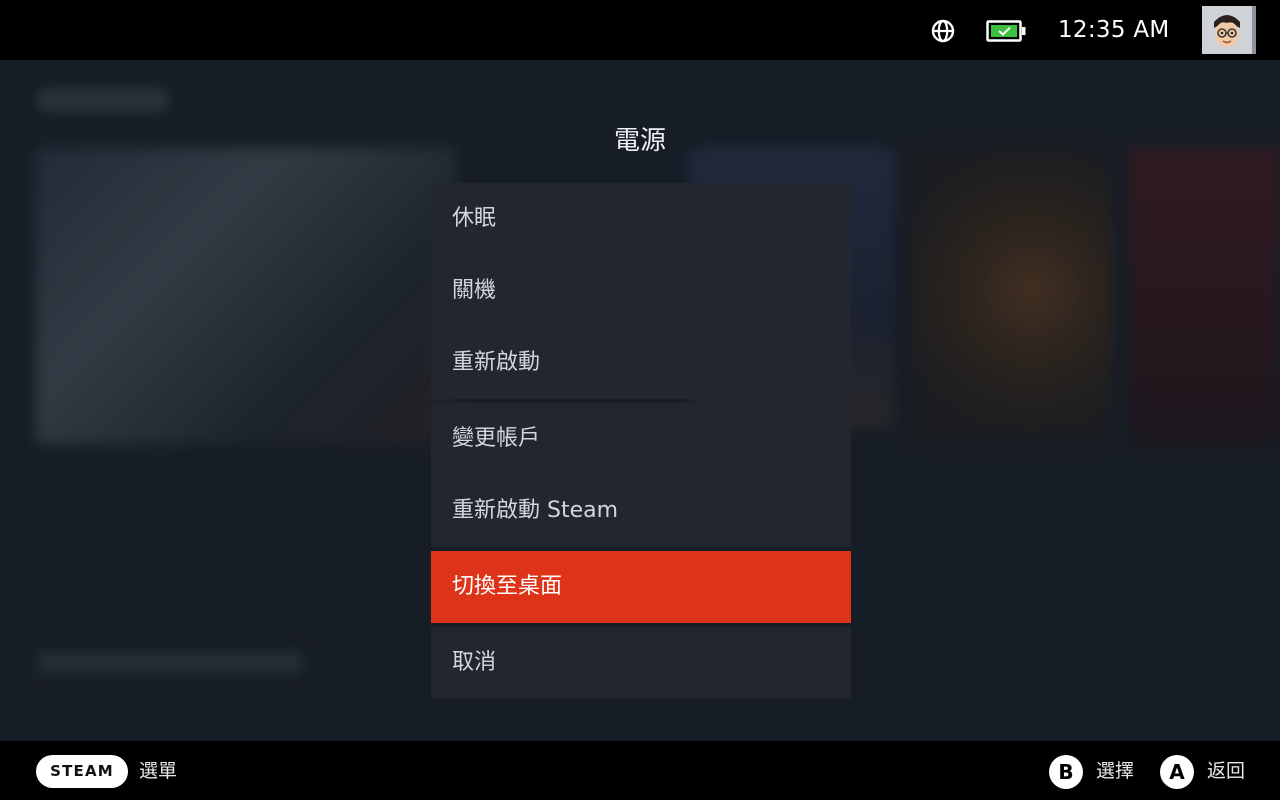 This screenshot has height=800, width=1280. Describe the element at coordinates (1226, 771) in the screenshot. I see `a-button-hint: 返回` at that location.